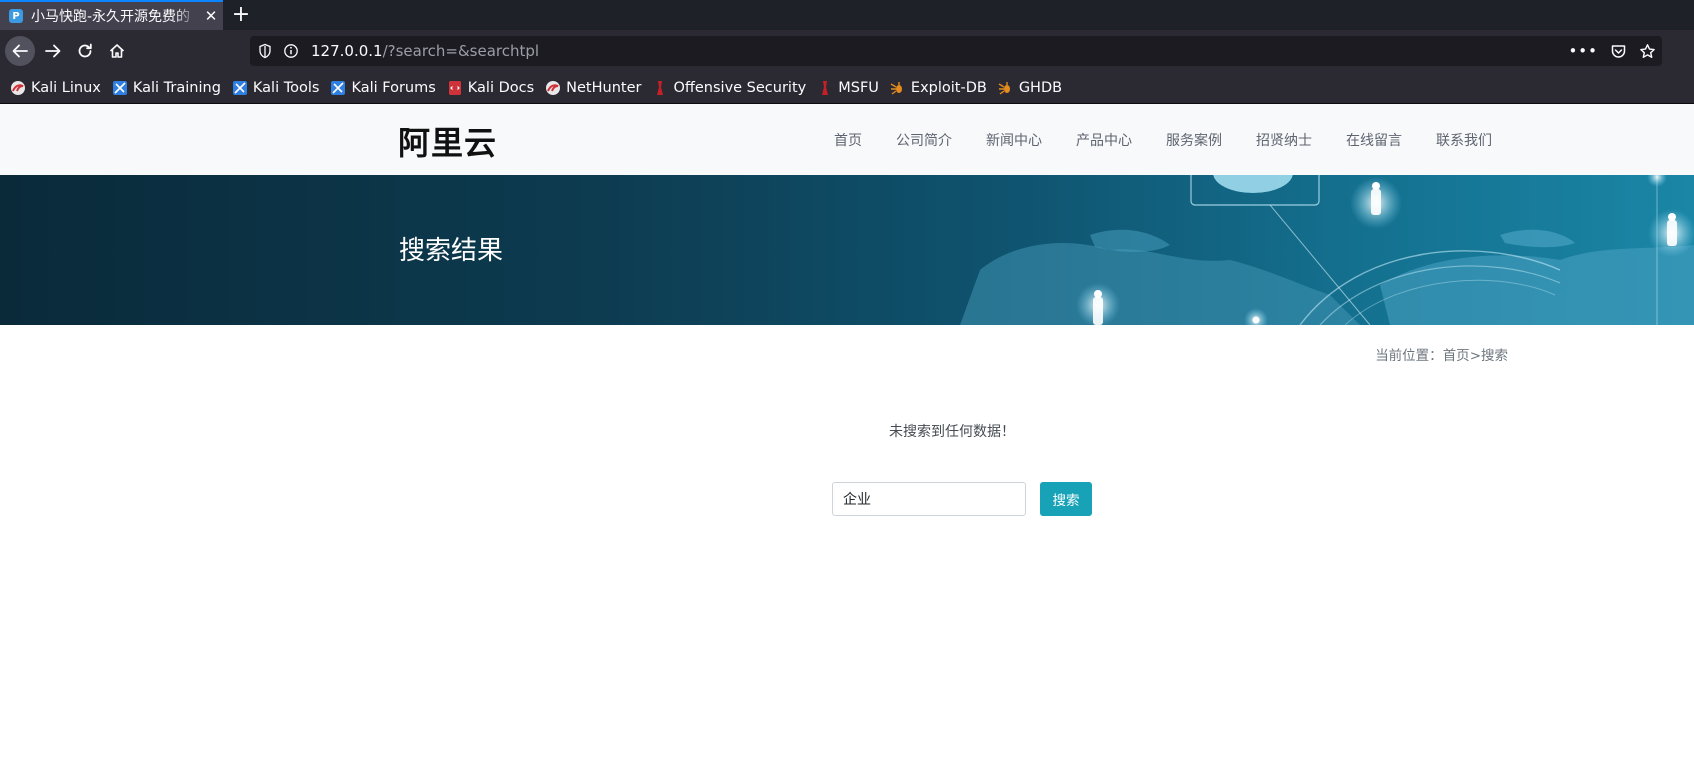 The image size is (1694, 764). What do you see at coordinates (66, 87) in the screenshot?
I see `bookmark-label: Kali Linux` at bounding box center [66, 87].